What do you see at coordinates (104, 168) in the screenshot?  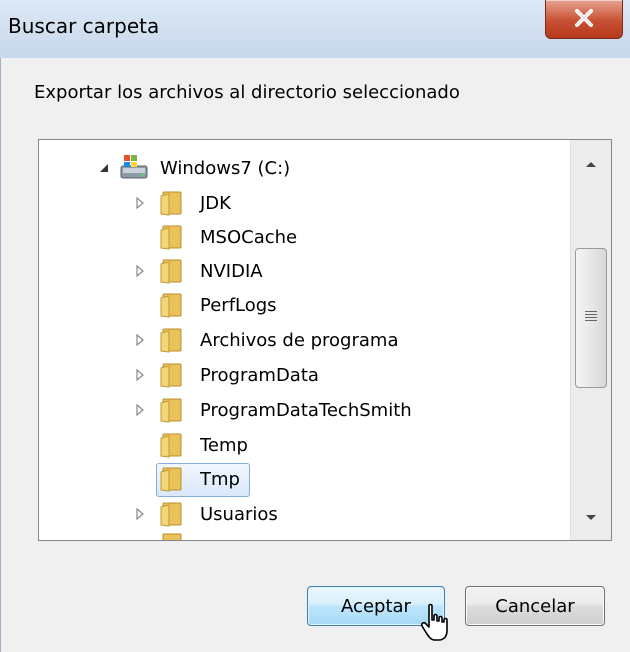 I see `expanded-arrow-icon` at bounding box center [104, 168].